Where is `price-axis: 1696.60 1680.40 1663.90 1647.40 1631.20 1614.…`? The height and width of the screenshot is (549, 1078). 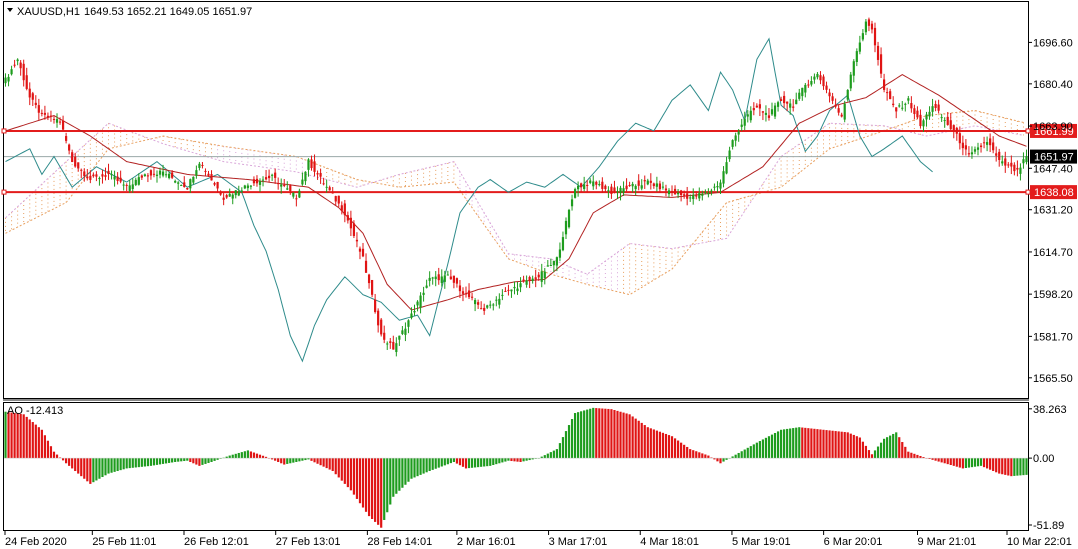 price-axis: 1696.60 1680.40 1663.90 1647.40 1631.20 1614.… is located at coordinates (1050, 284).